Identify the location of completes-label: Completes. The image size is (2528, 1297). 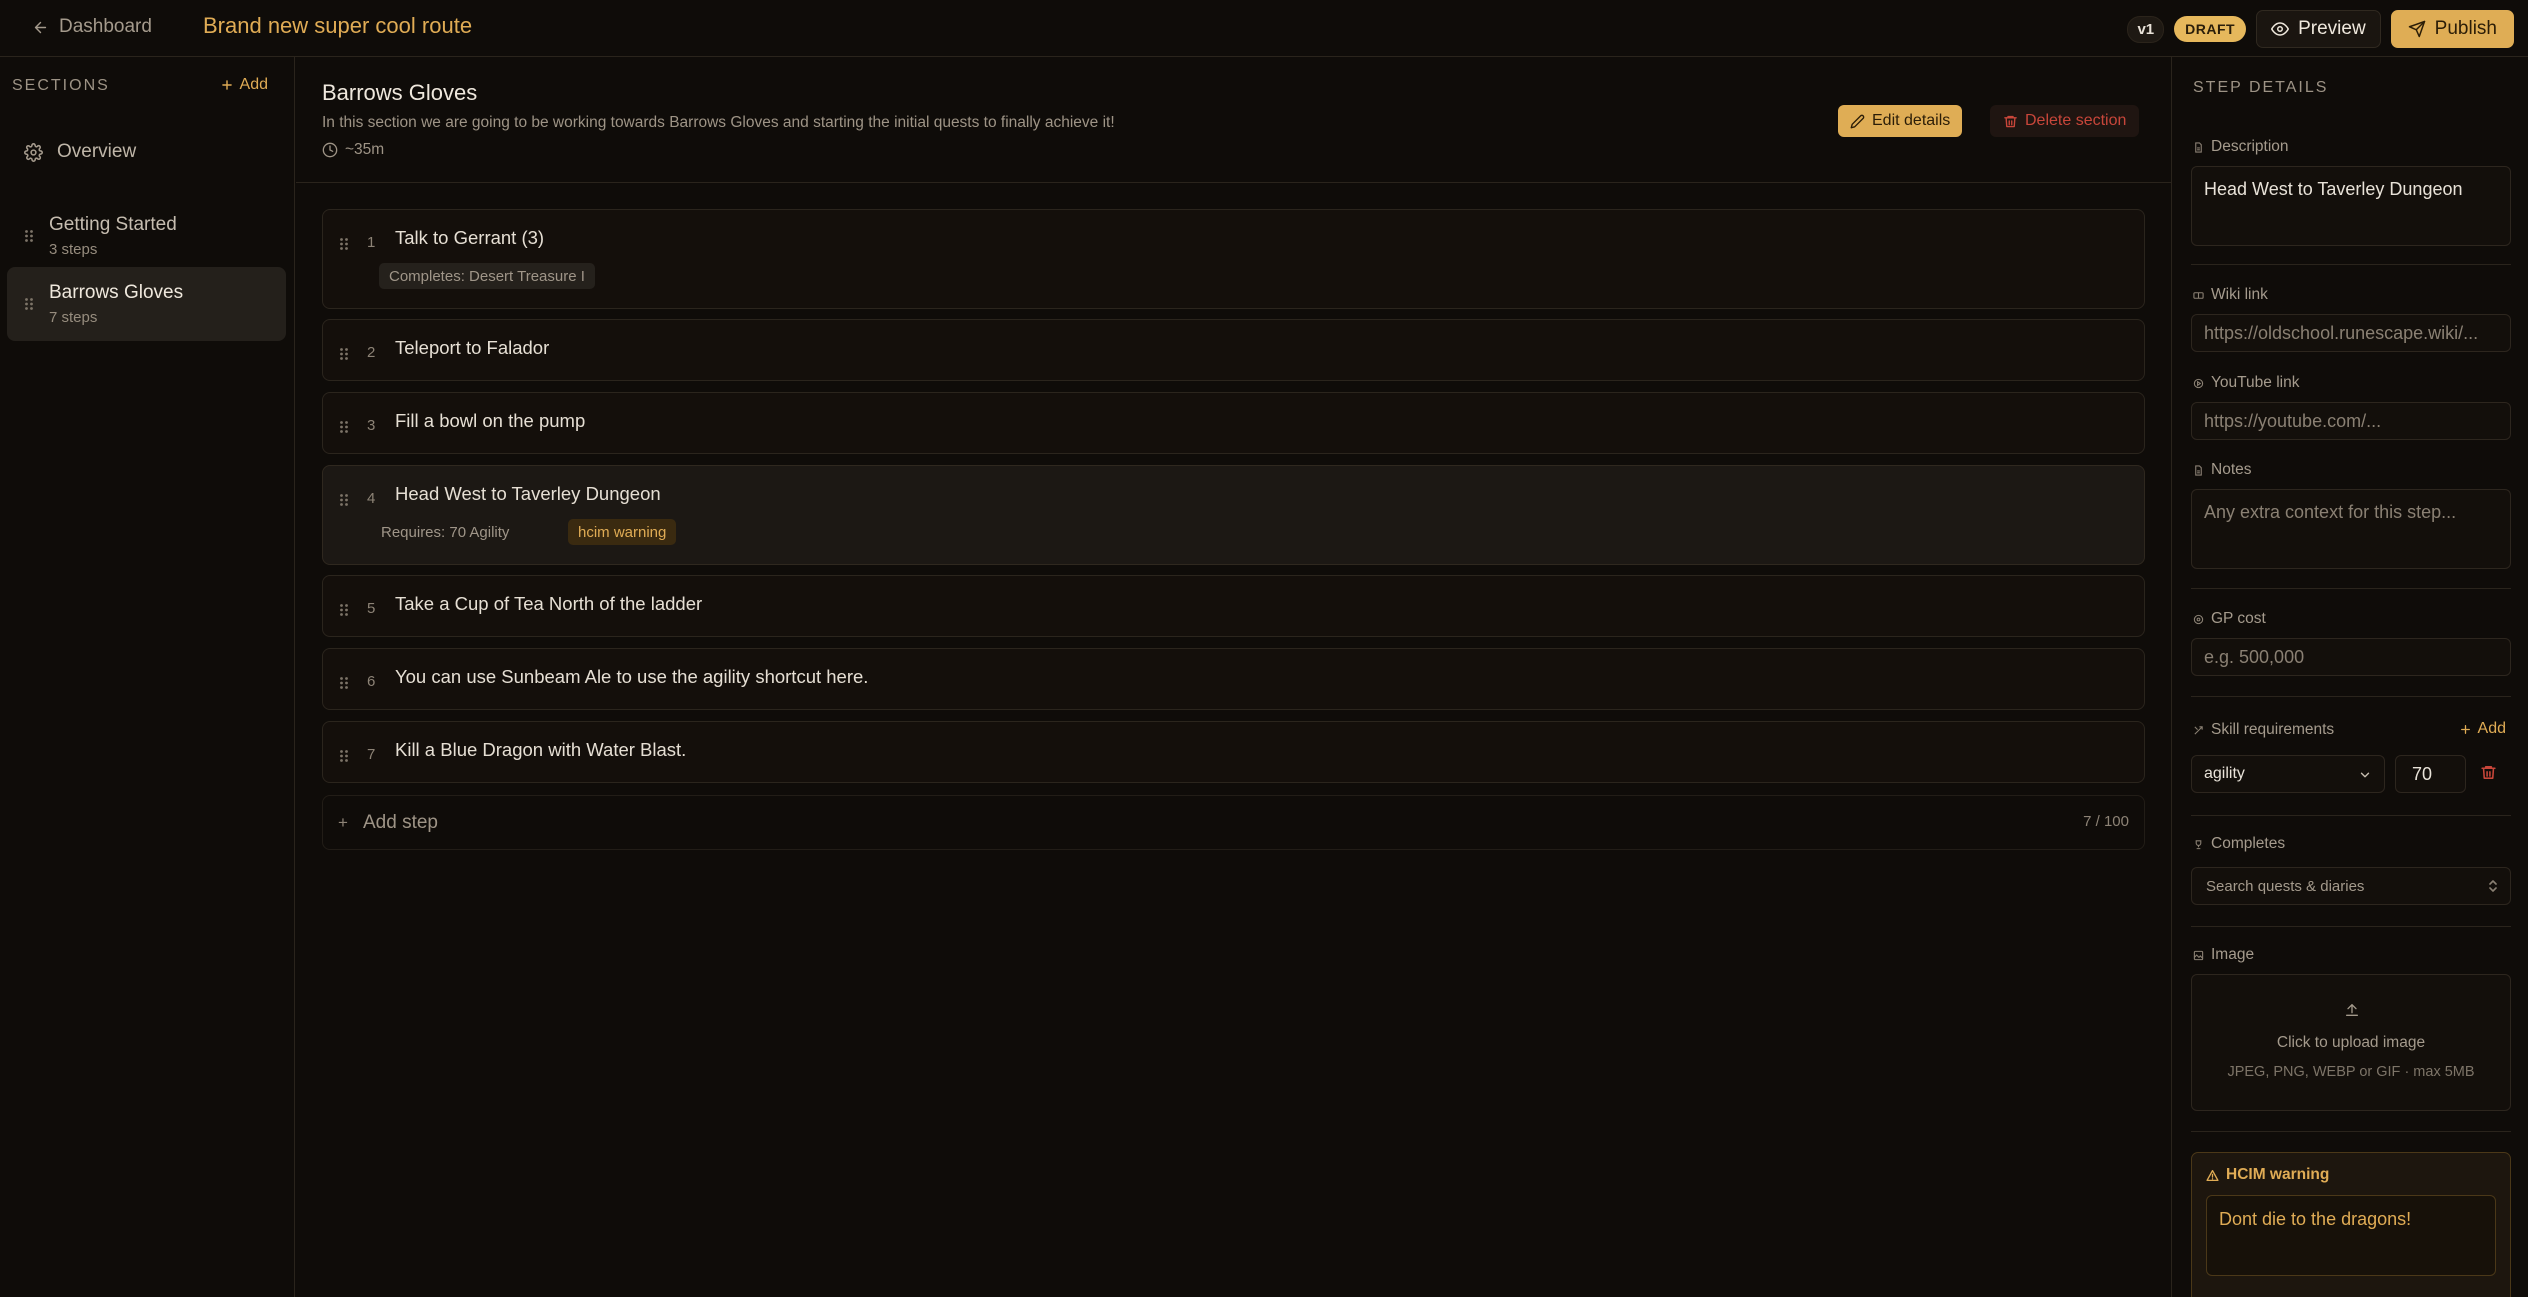
(2239, 844).